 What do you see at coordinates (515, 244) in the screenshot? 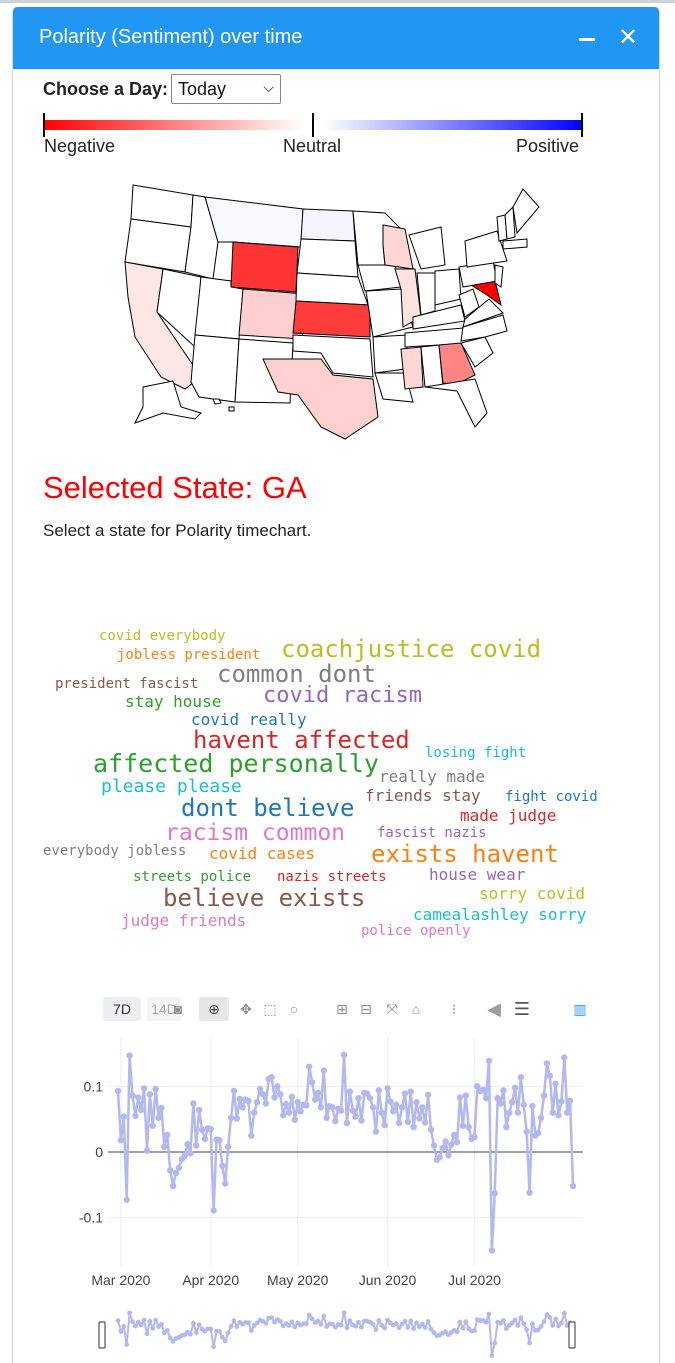
I see `state-ma` at bounding box center [515, 244].